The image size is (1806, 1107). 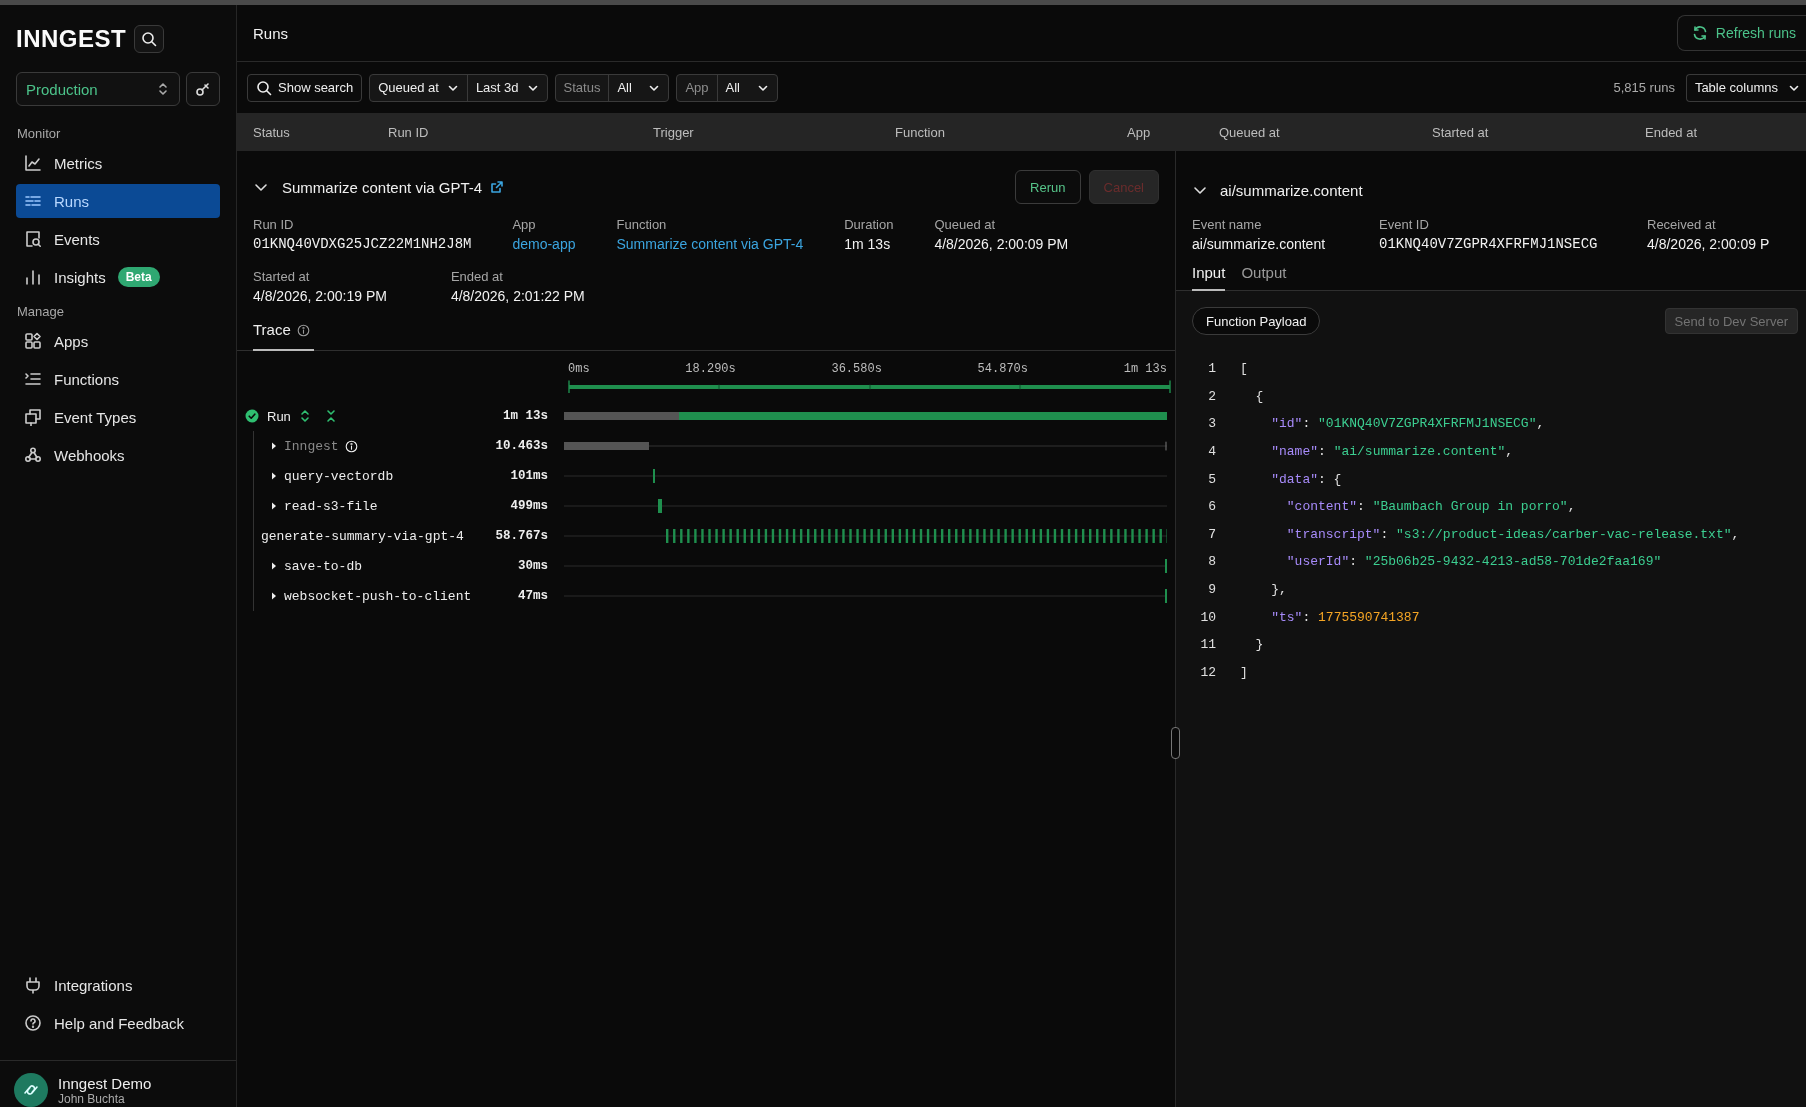 I want to click on plug-icon, so click(x=33, y=985).